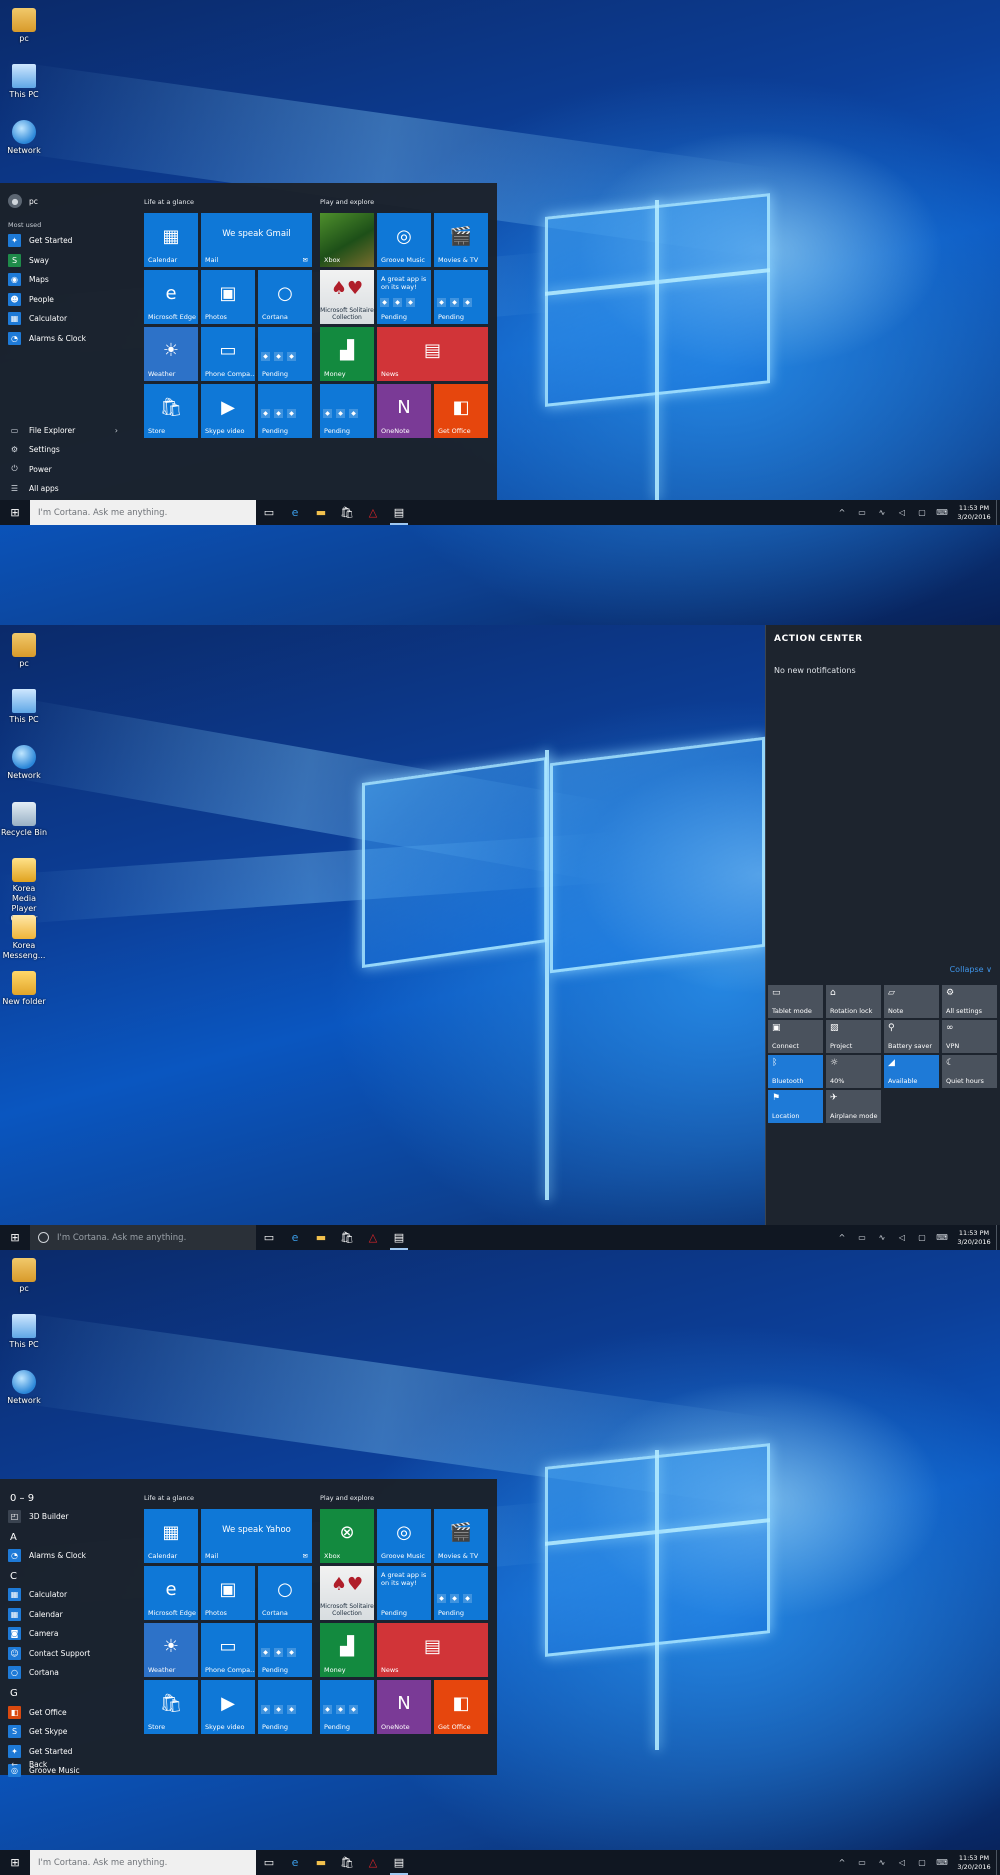 The height and width of the screenshot is (1875, 1000). I want to click on tile-weather: ☀ Weather, so click(171, 354).